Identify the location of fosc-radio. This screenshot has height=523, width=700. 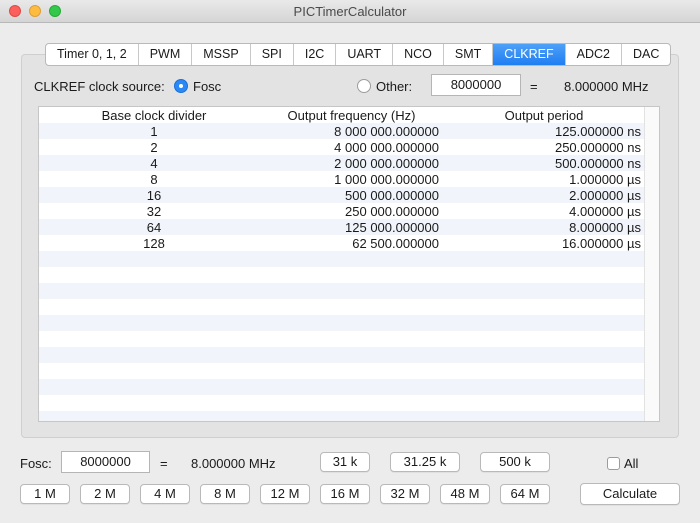
(181, 86).